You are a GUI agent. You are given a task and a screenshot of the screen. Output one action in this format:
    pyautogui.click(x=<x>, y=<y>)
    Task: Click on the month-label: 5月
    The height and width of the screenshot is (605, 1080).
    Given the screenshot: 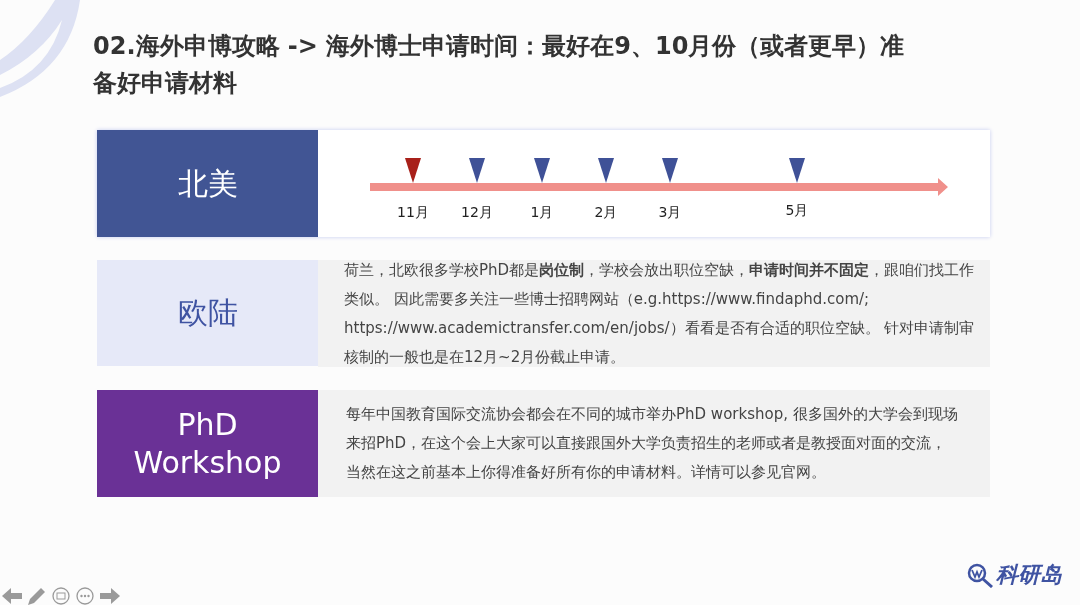 What is the action you would take?
    pyautogui.click(x=797, y=210)
    